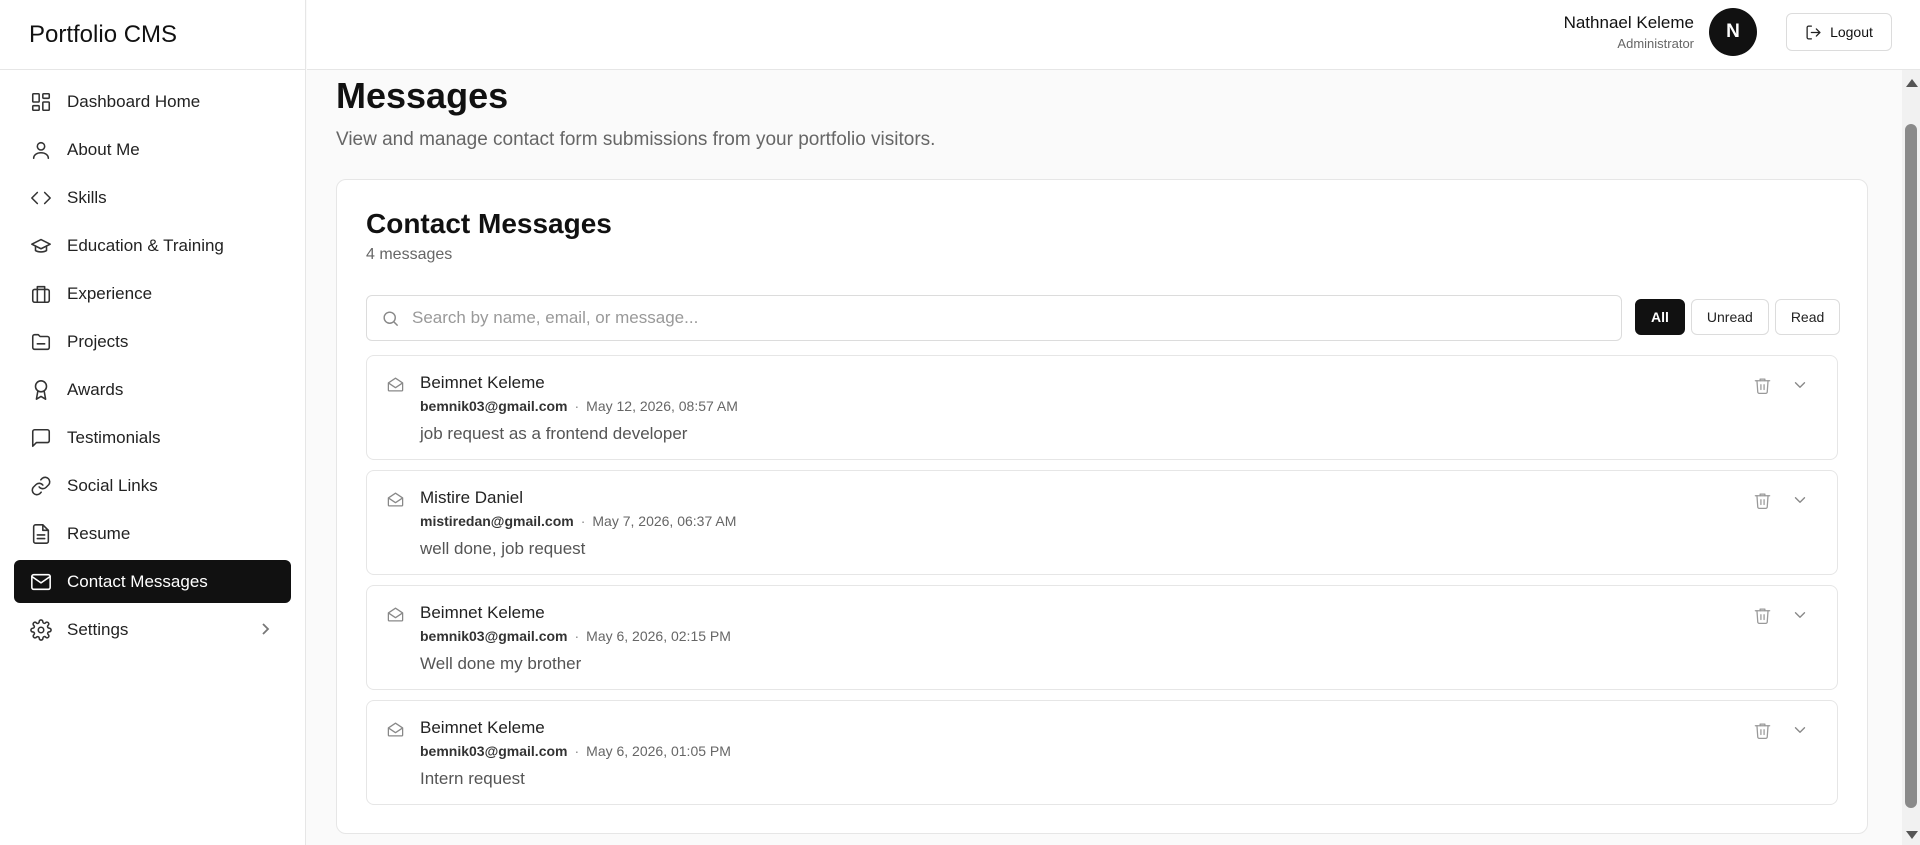 Image resolution: width=1920 pixels, height=845 pixels. What do you see at coordinates (114, 437) in the screenshot?
I see `sidebar-item-label: Testimonials` at bounding box center [114, 437].